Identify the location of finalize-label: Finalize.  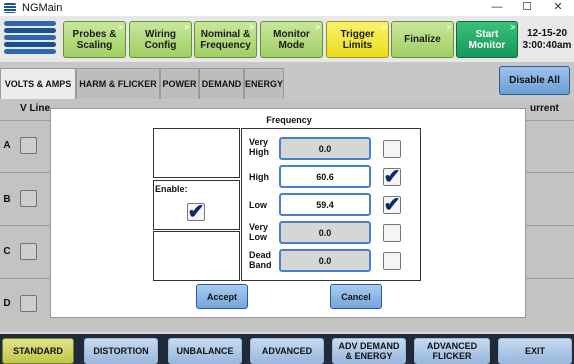
(422, 39).